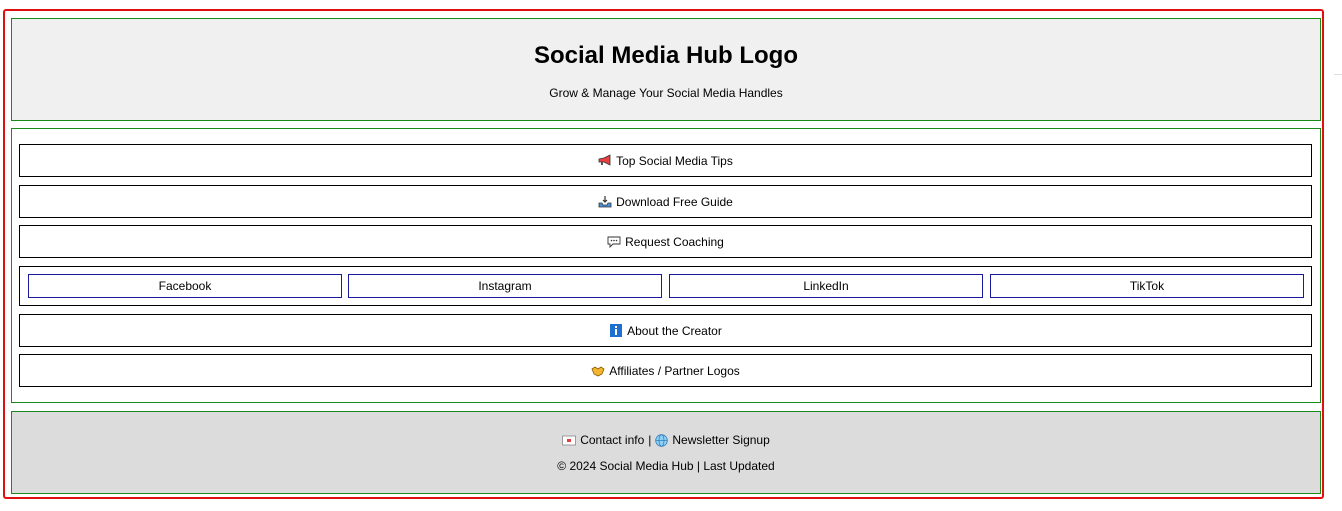  What do you see at coordinates (614, 242) in the screenshot?
I see `speech-bubble-icon` at bounding box center [614, 242].